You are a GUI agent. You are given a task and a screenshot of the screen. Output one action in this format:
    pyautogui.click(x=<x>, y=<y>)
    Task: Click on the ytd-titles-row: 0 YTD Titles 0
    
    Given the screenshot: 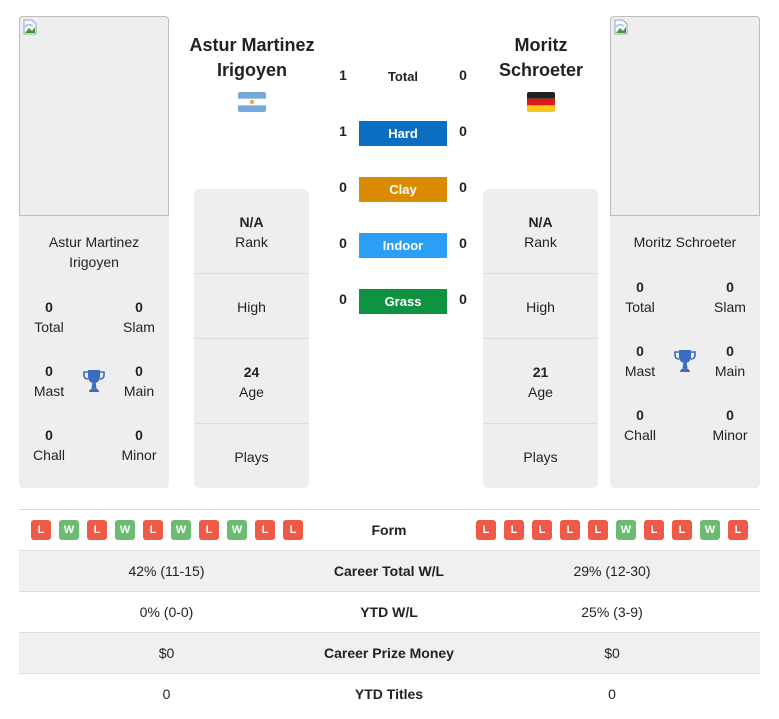 What is the action you would take?
    pyautogui.click(x=389, y=693)
    